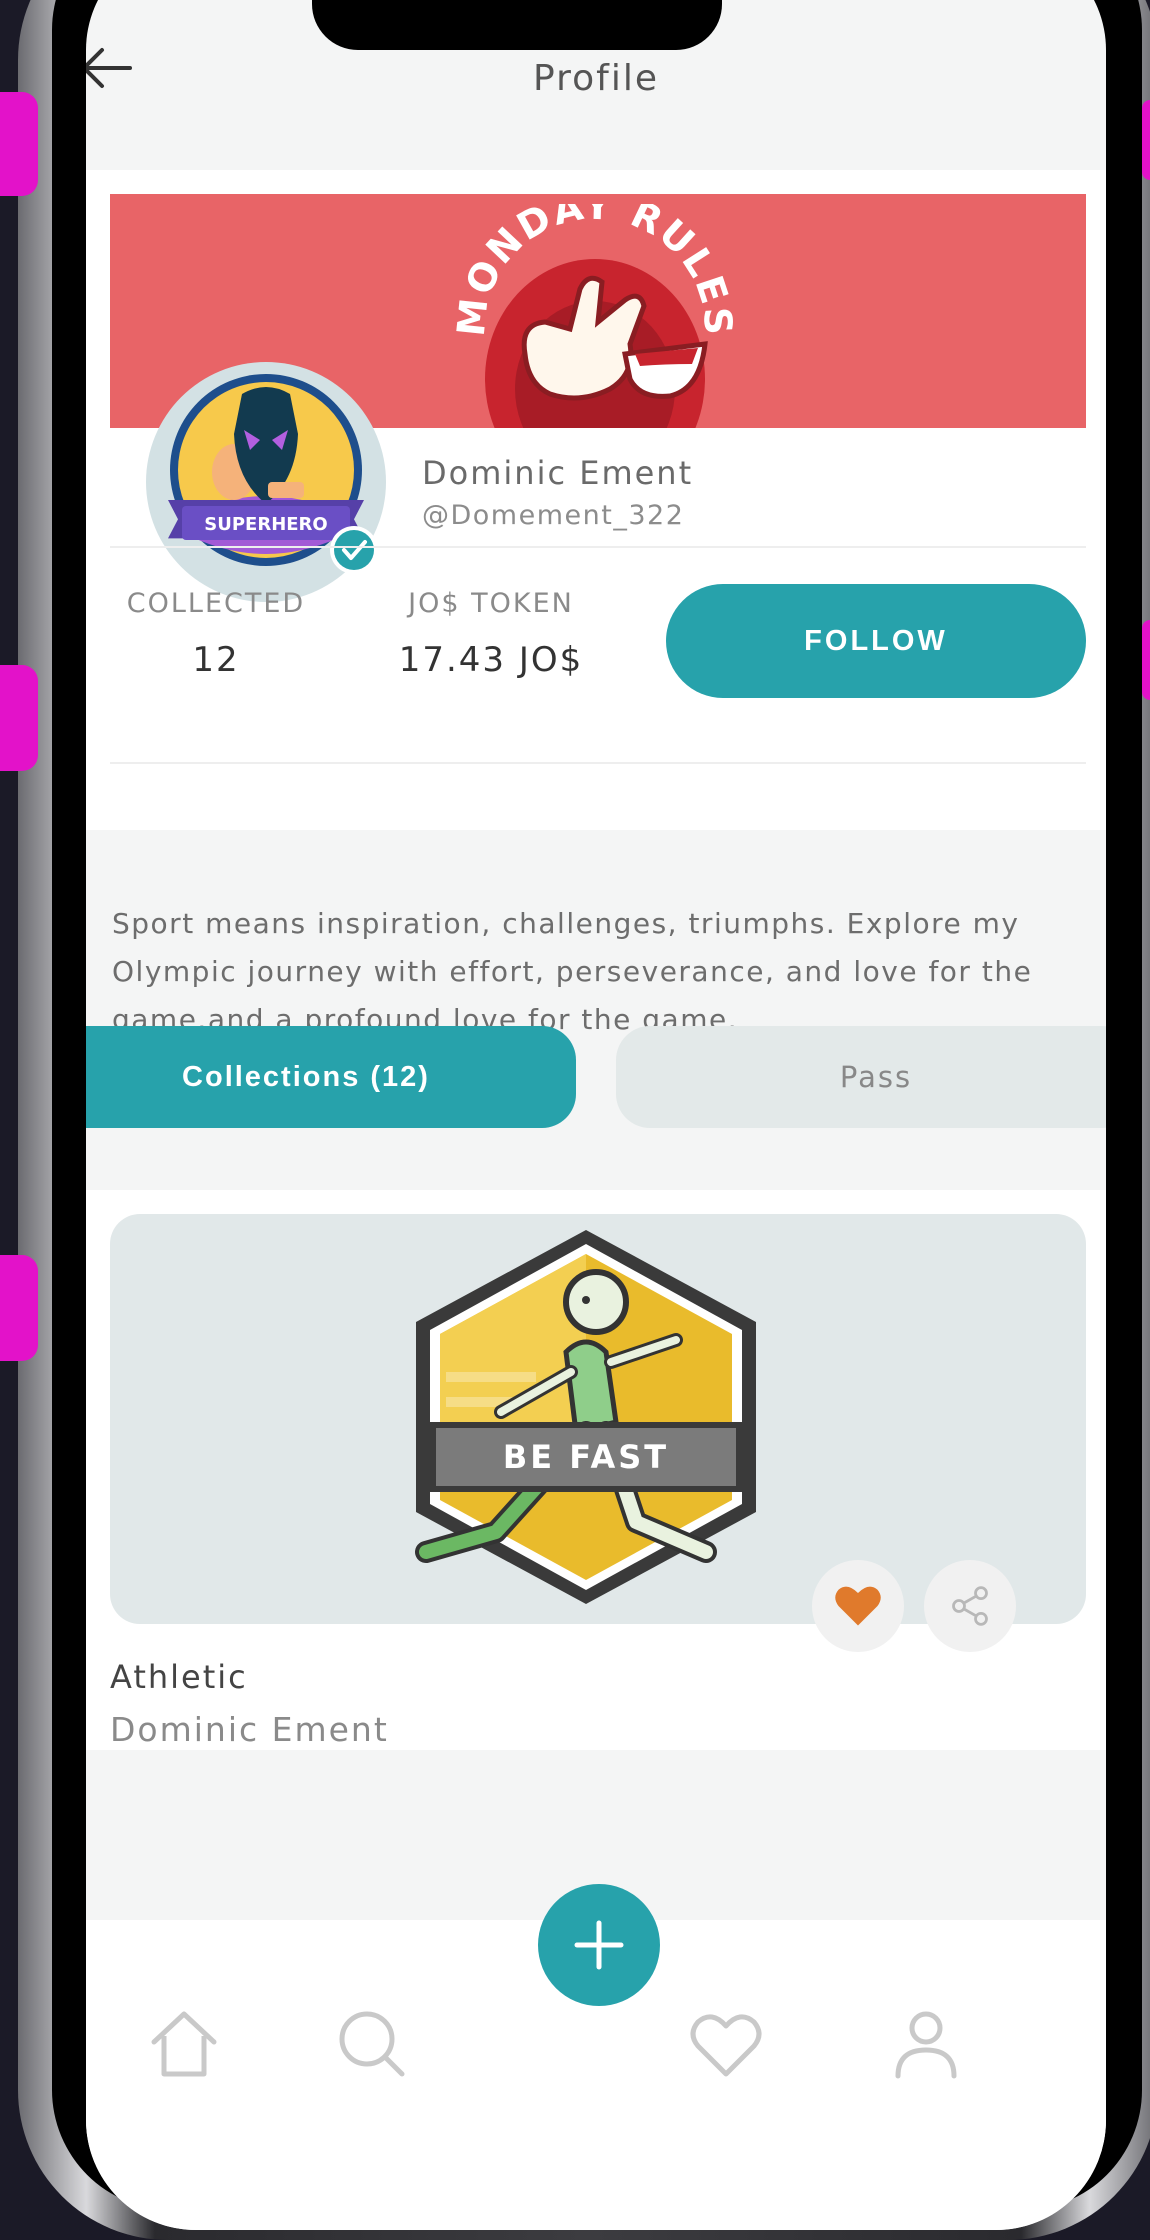  I want to click on add-button, so click(599, 1945).